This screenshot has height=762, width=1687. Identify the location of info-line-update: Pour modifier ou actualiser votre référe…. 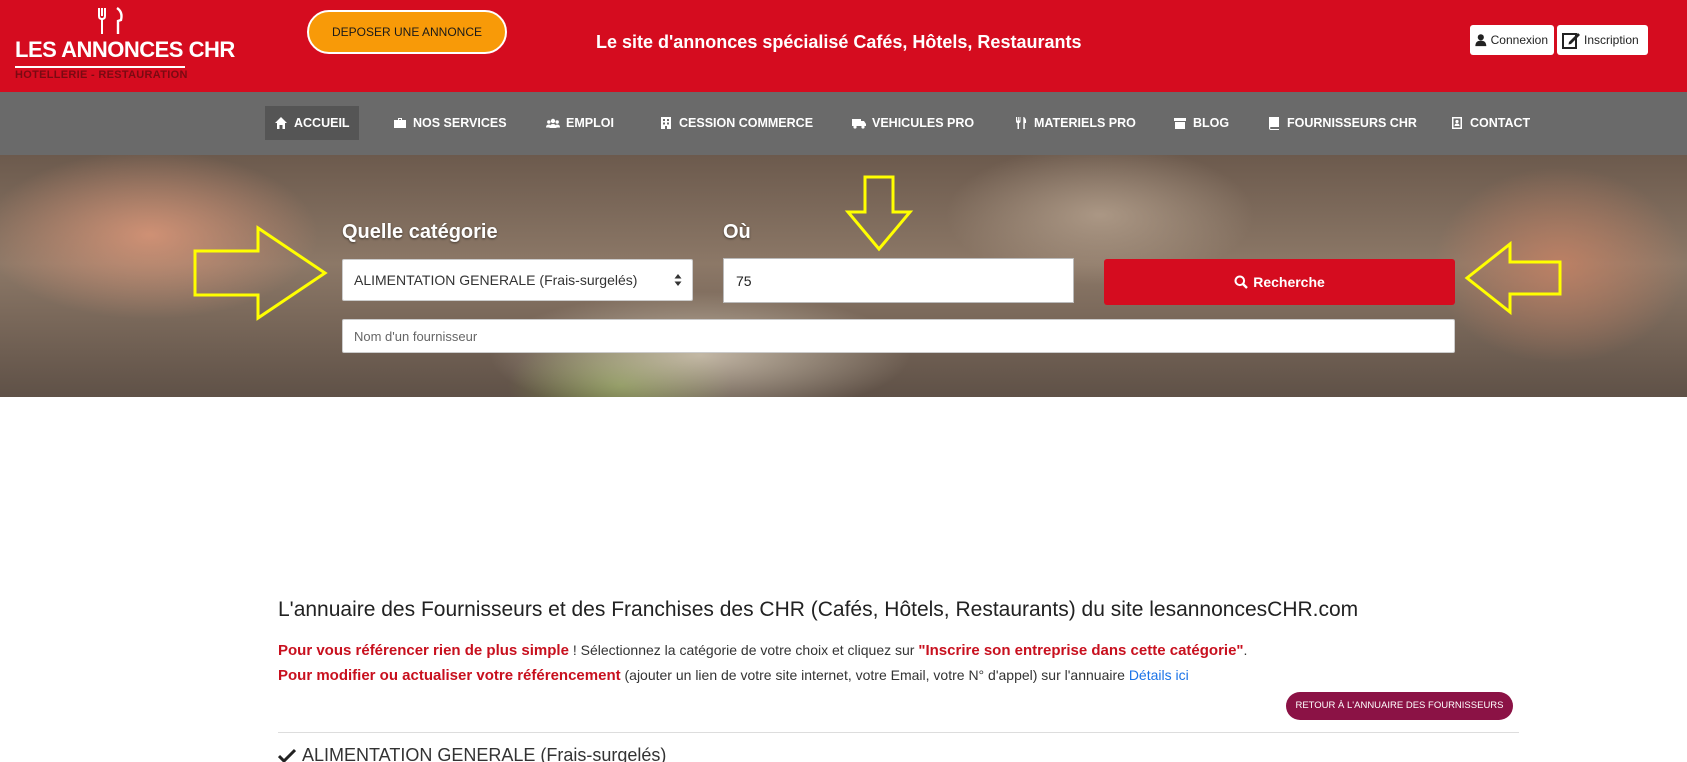
(733, 675).